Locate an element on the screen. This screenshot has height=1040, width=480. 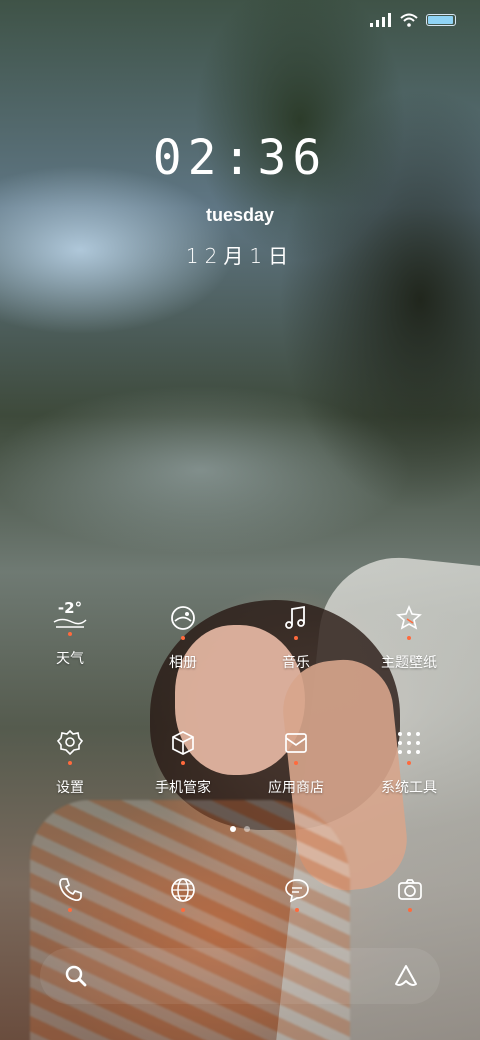
system-tools-icon is located at coordinates (409, 743).